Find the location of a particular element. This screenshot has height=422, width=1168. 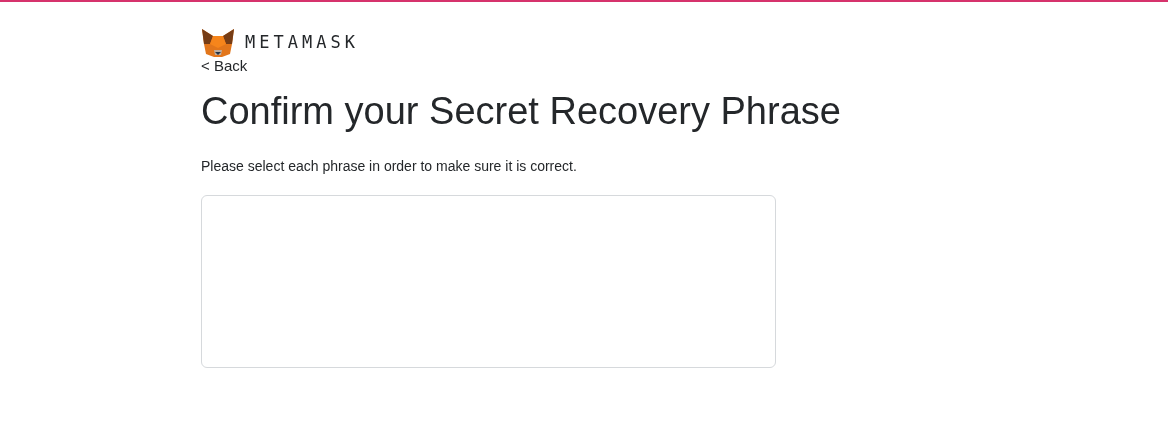

instruction-text: Please select each phrase in order to make sure it is correct. is located at coordinates (389, 166).